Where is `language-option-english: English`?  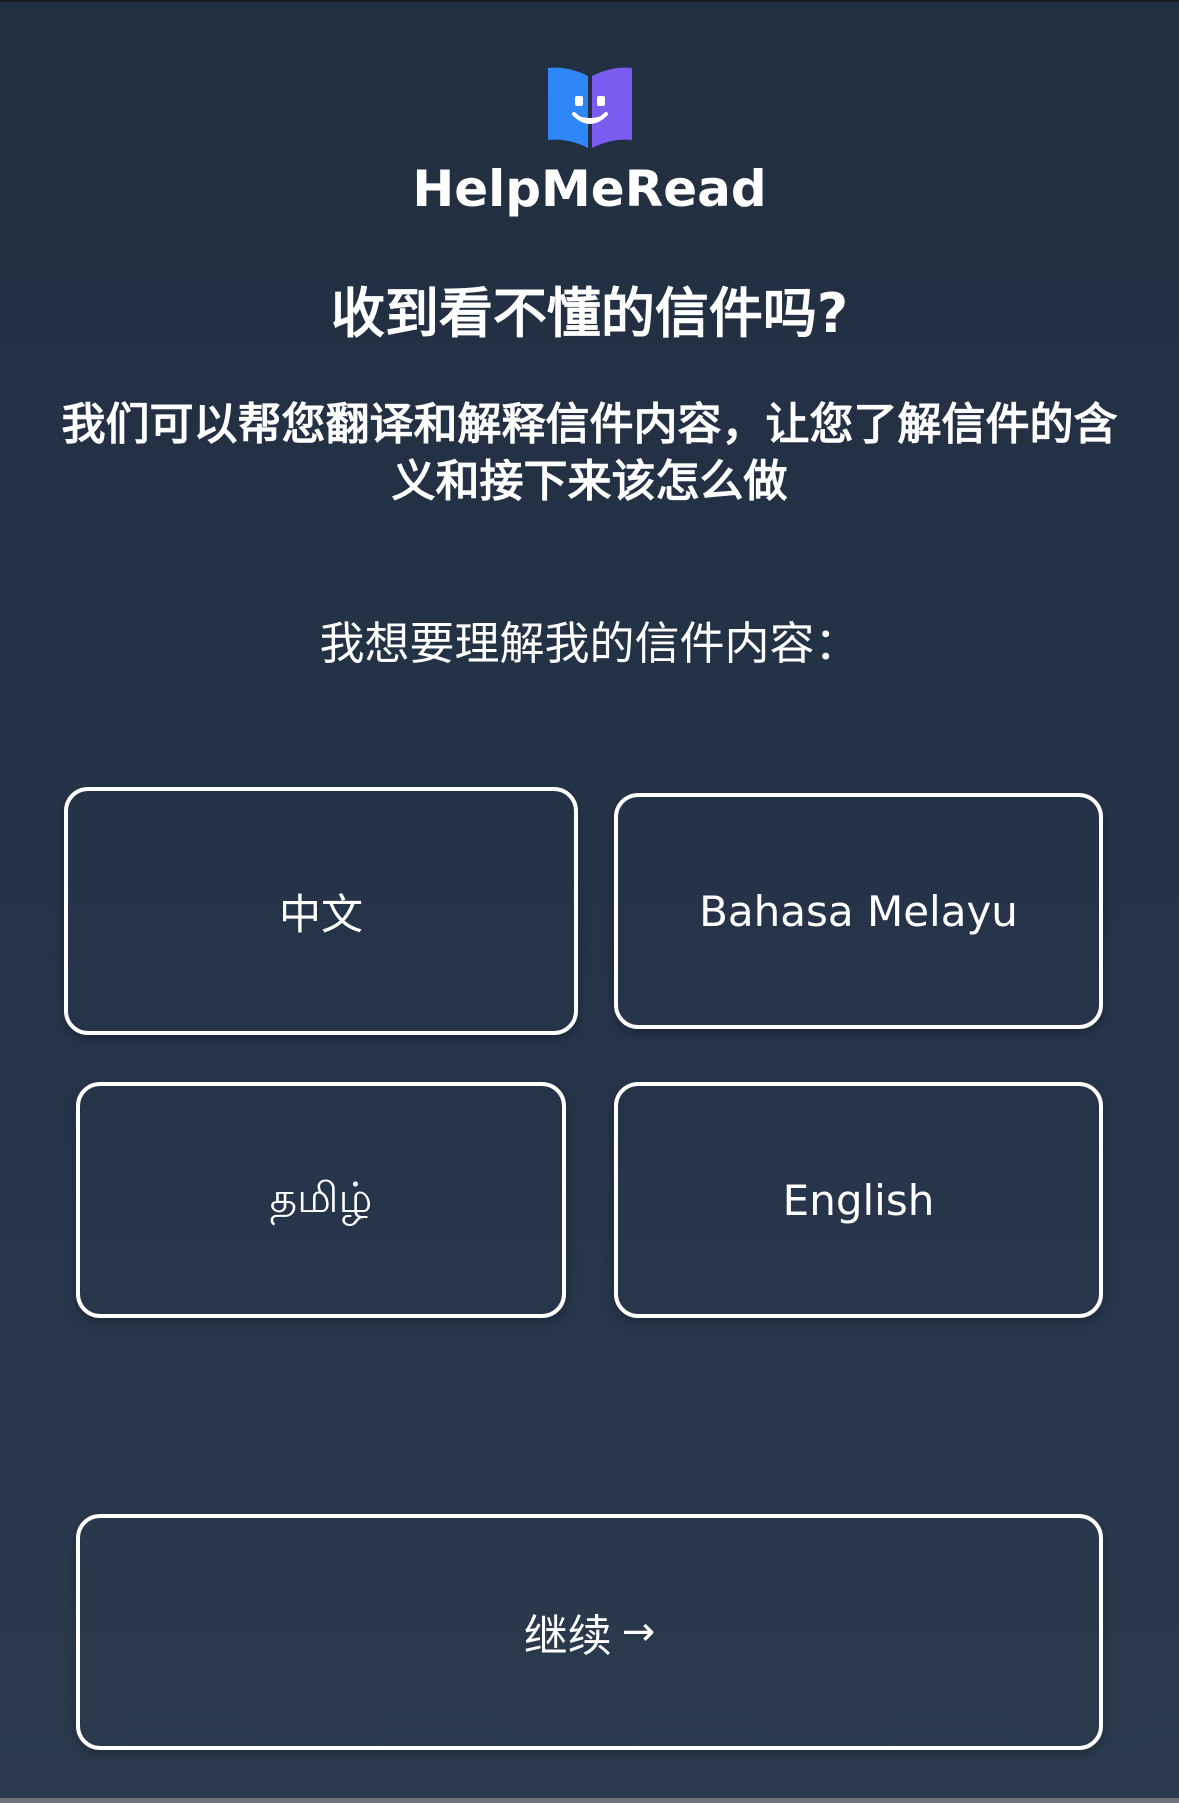 language-option-english: English is located at coordinates (858, 1200).